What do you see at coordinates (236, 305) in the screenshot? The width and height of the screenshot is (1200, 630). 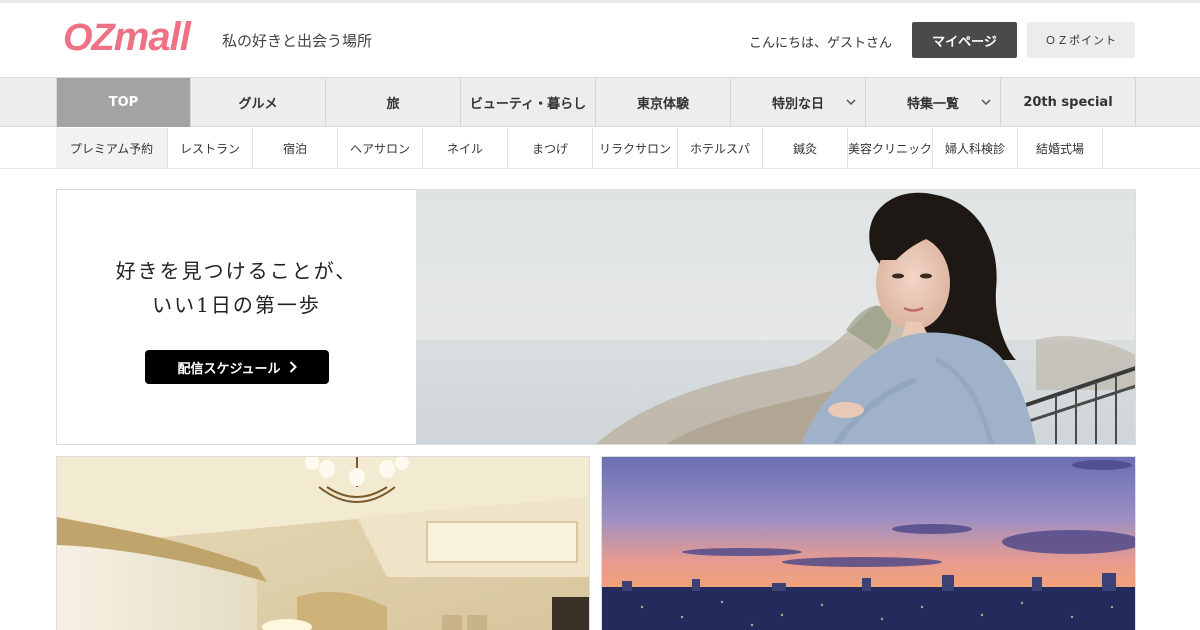 I see `hero-line-2: いい1日の第一歩` at bounding box center [236, 305].